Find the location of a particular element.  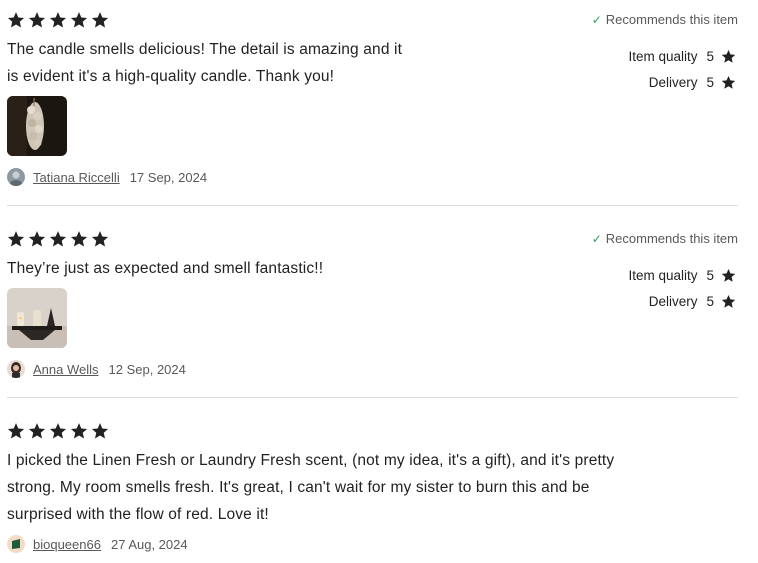

review-meta: Tatiana Riccelli 17 Sep, 2024 is located at coordinates (107, 177).